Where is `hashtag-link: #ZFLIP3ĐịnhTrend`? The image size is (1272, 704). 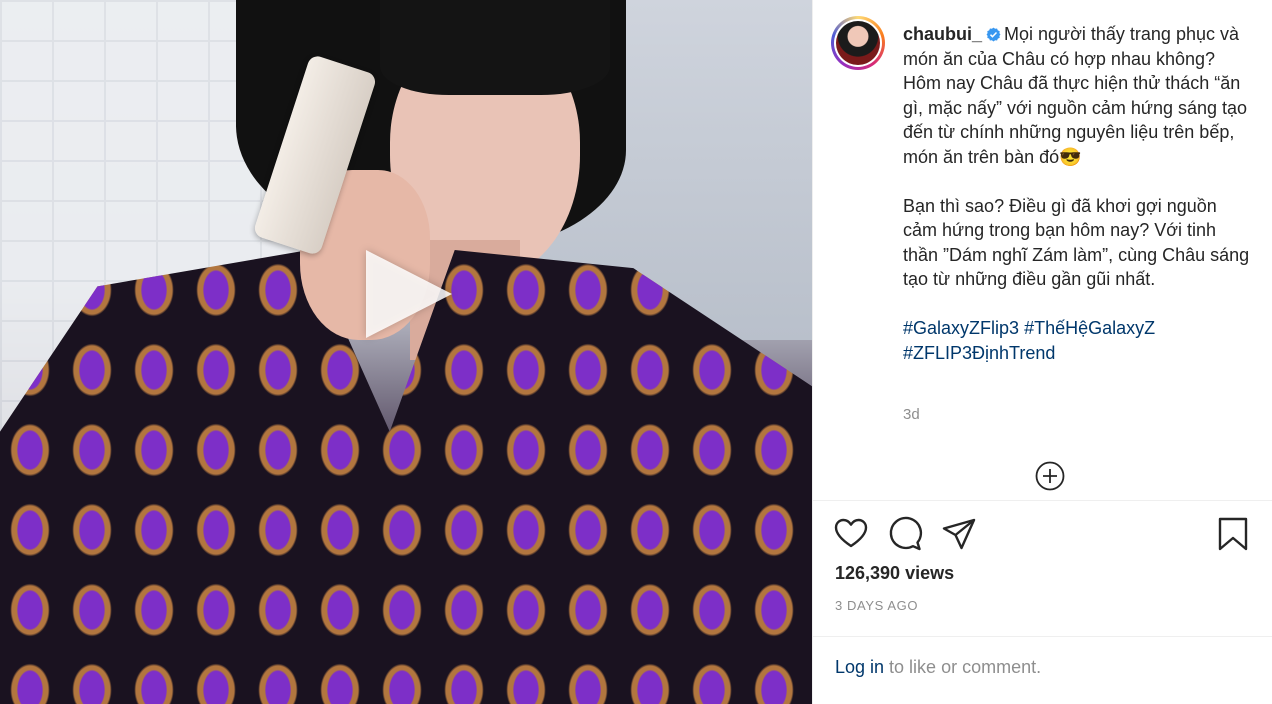 hashtag-link: #ZFLIP3ĐịnhTrend is located at coordinates (979, 353).